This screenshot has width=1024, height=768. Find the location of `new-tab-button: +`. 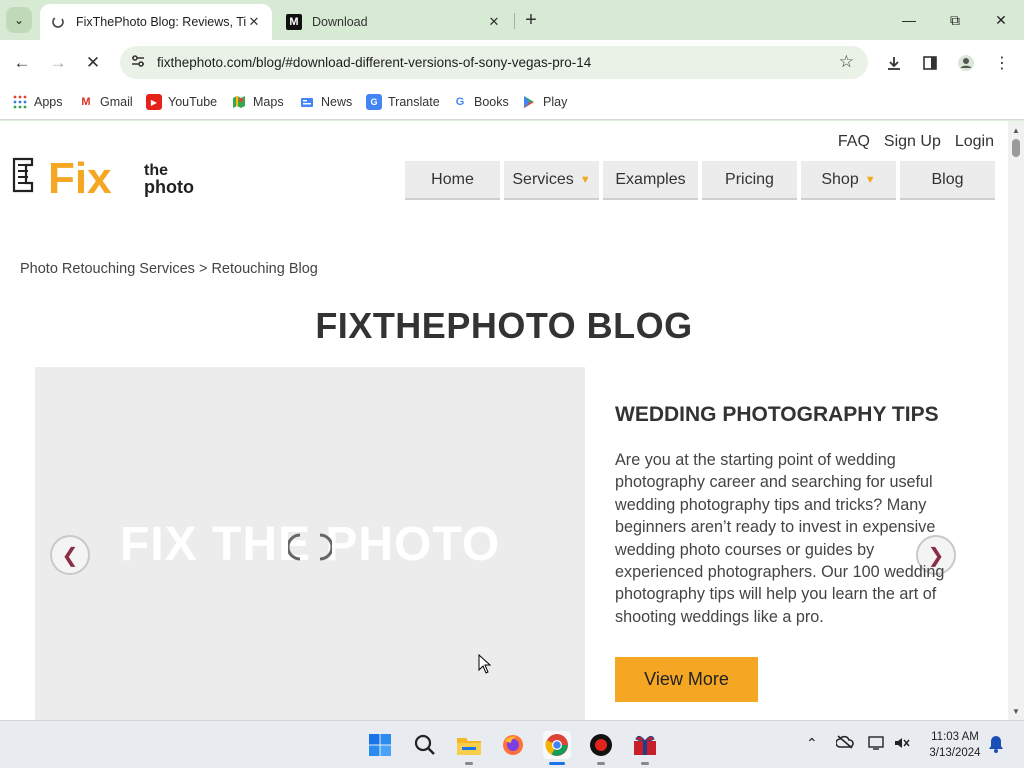

new-tab-button: + is located at coordinates (531, 20).